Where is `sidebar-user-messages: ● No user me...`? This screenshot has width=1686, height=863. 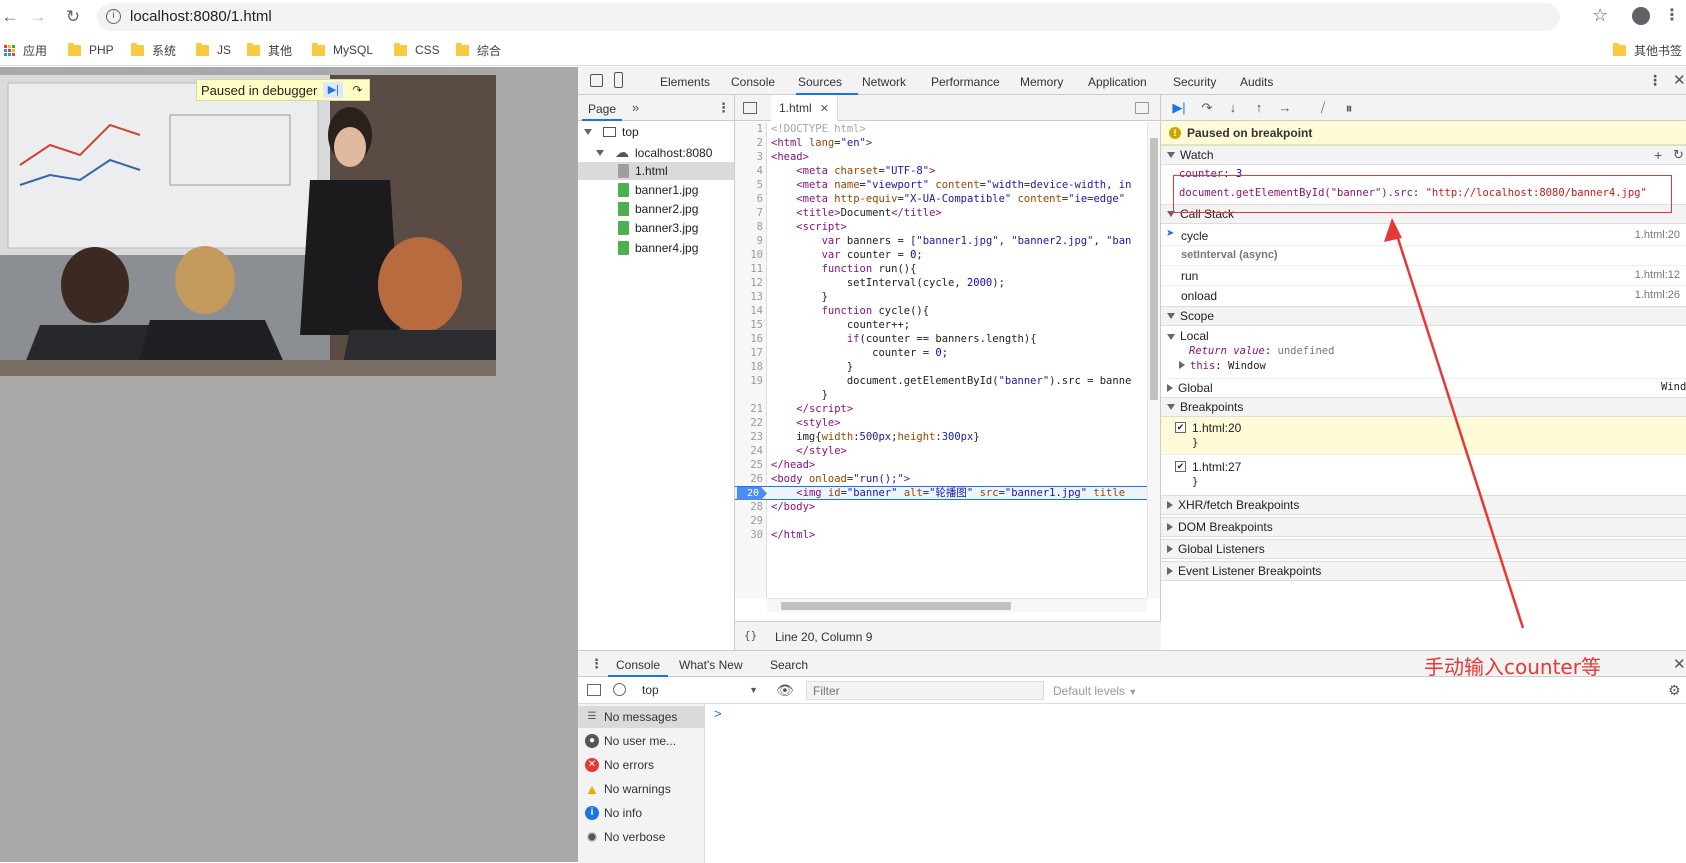
sidebar-user-messages: ● No user me... is located at coordinates (641, 741).